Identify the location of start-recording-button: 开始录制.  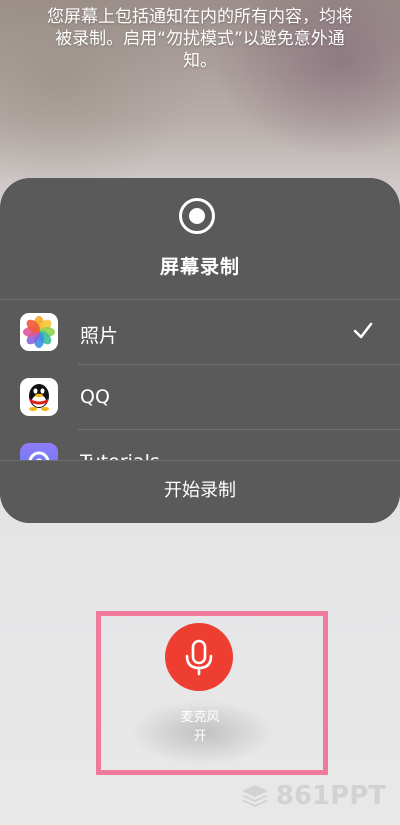
(200, 491).